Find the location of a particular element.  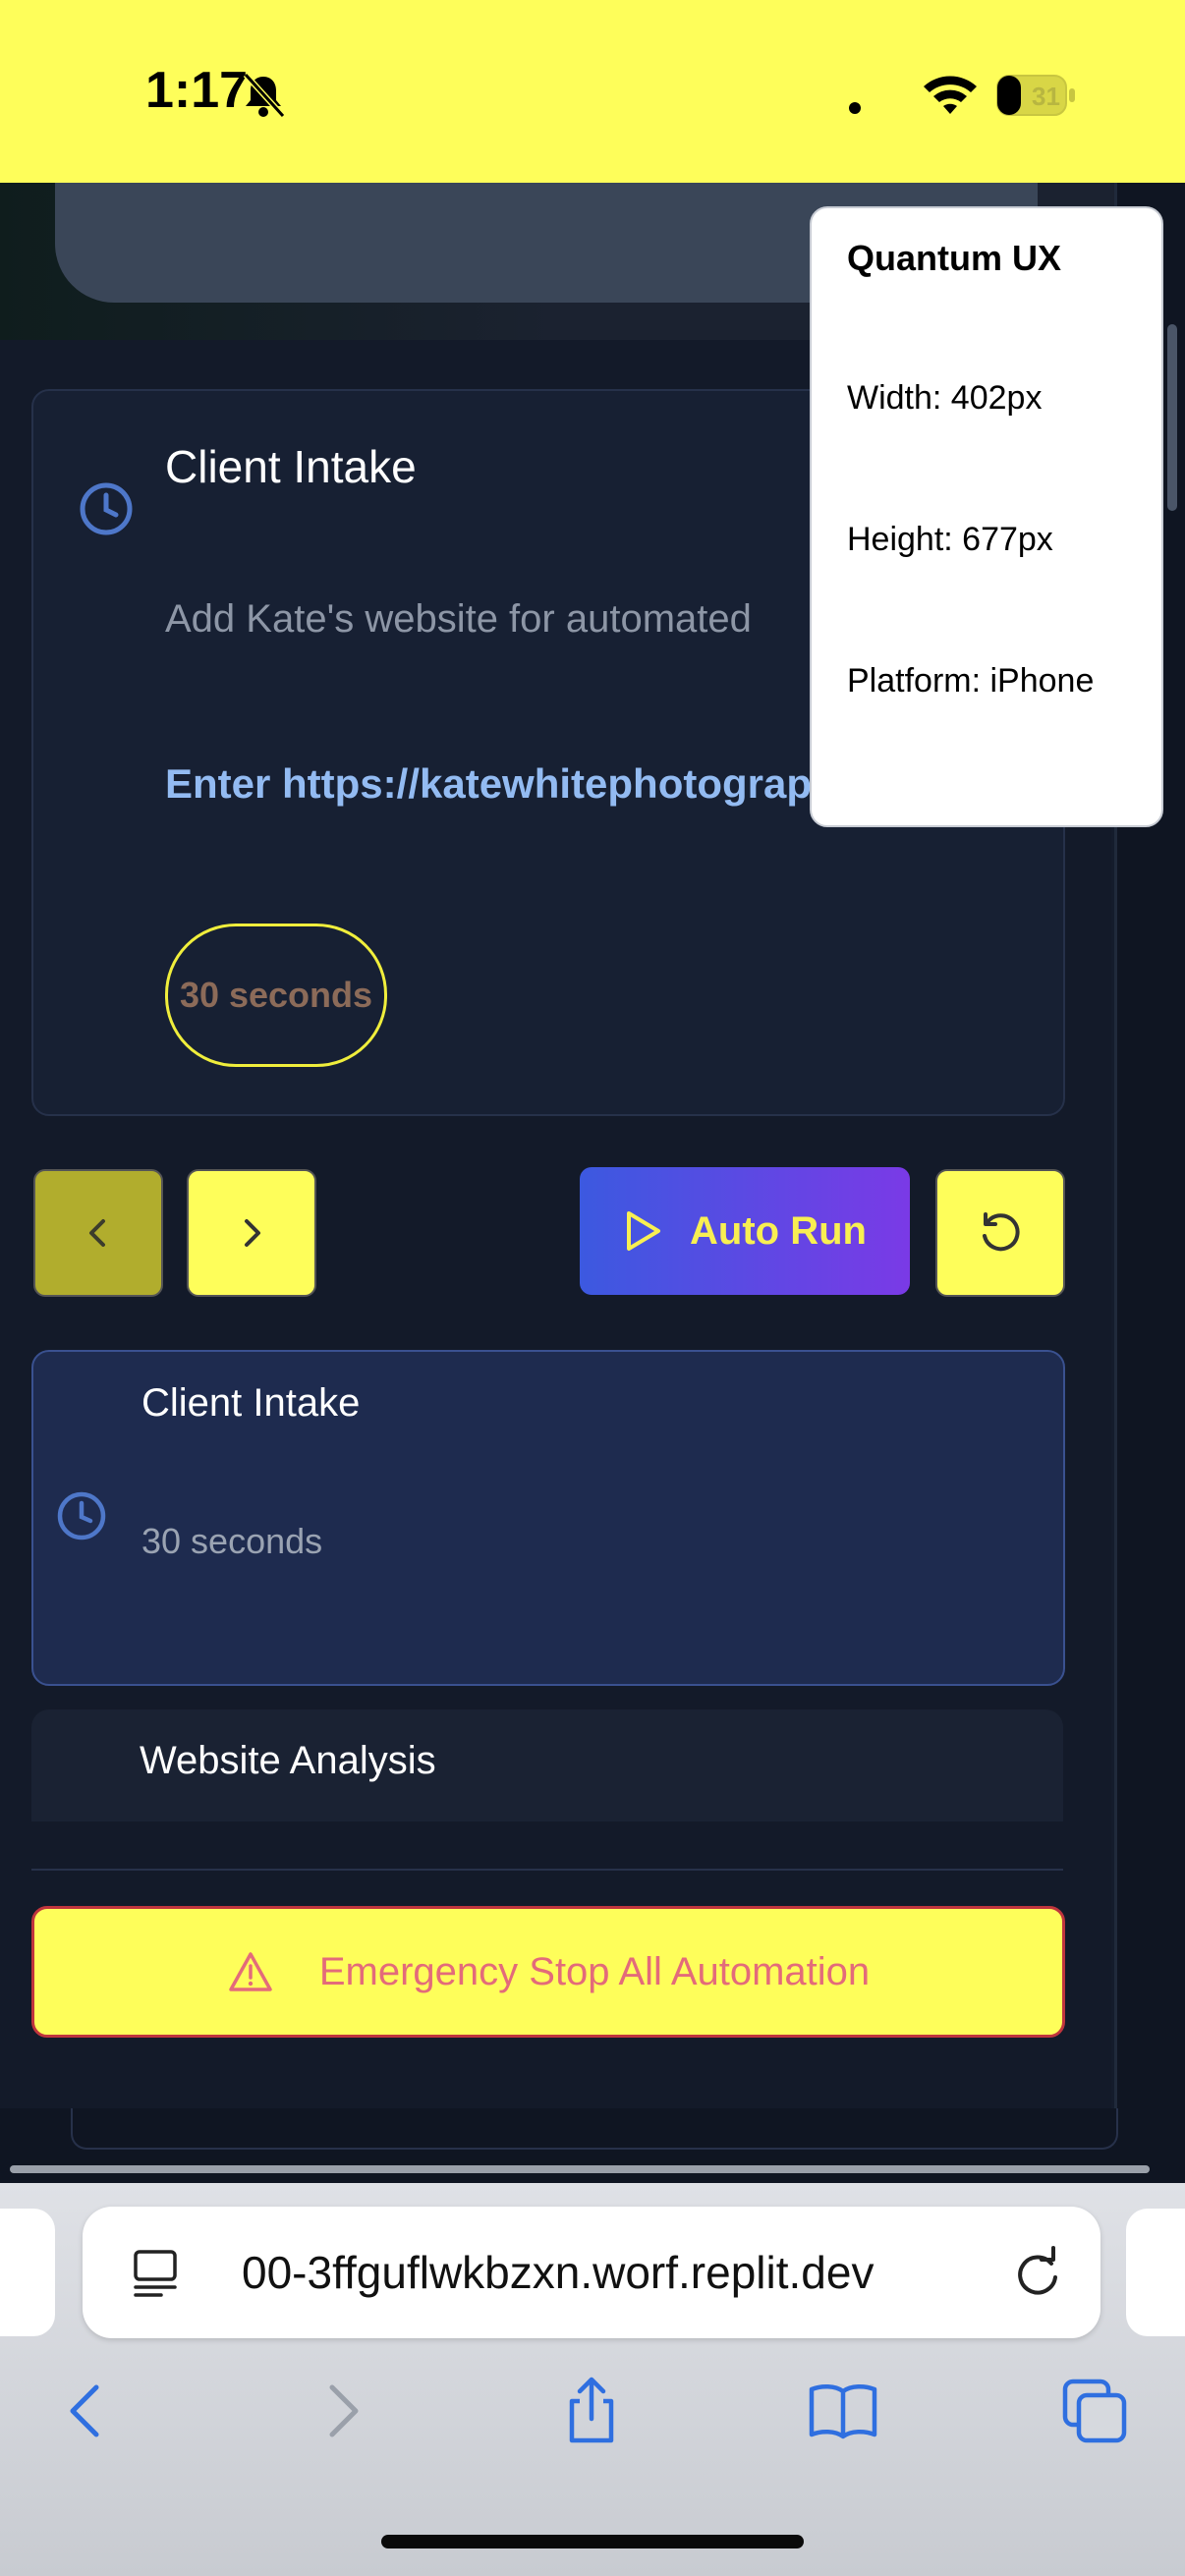

svg-text: 31 is located at coordinates (1046, 96).